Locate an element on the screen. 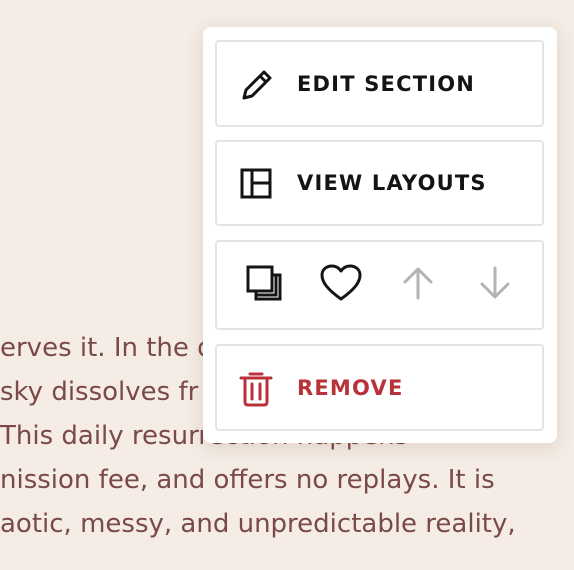  section-actions-row is located at coordinates (379, 285).